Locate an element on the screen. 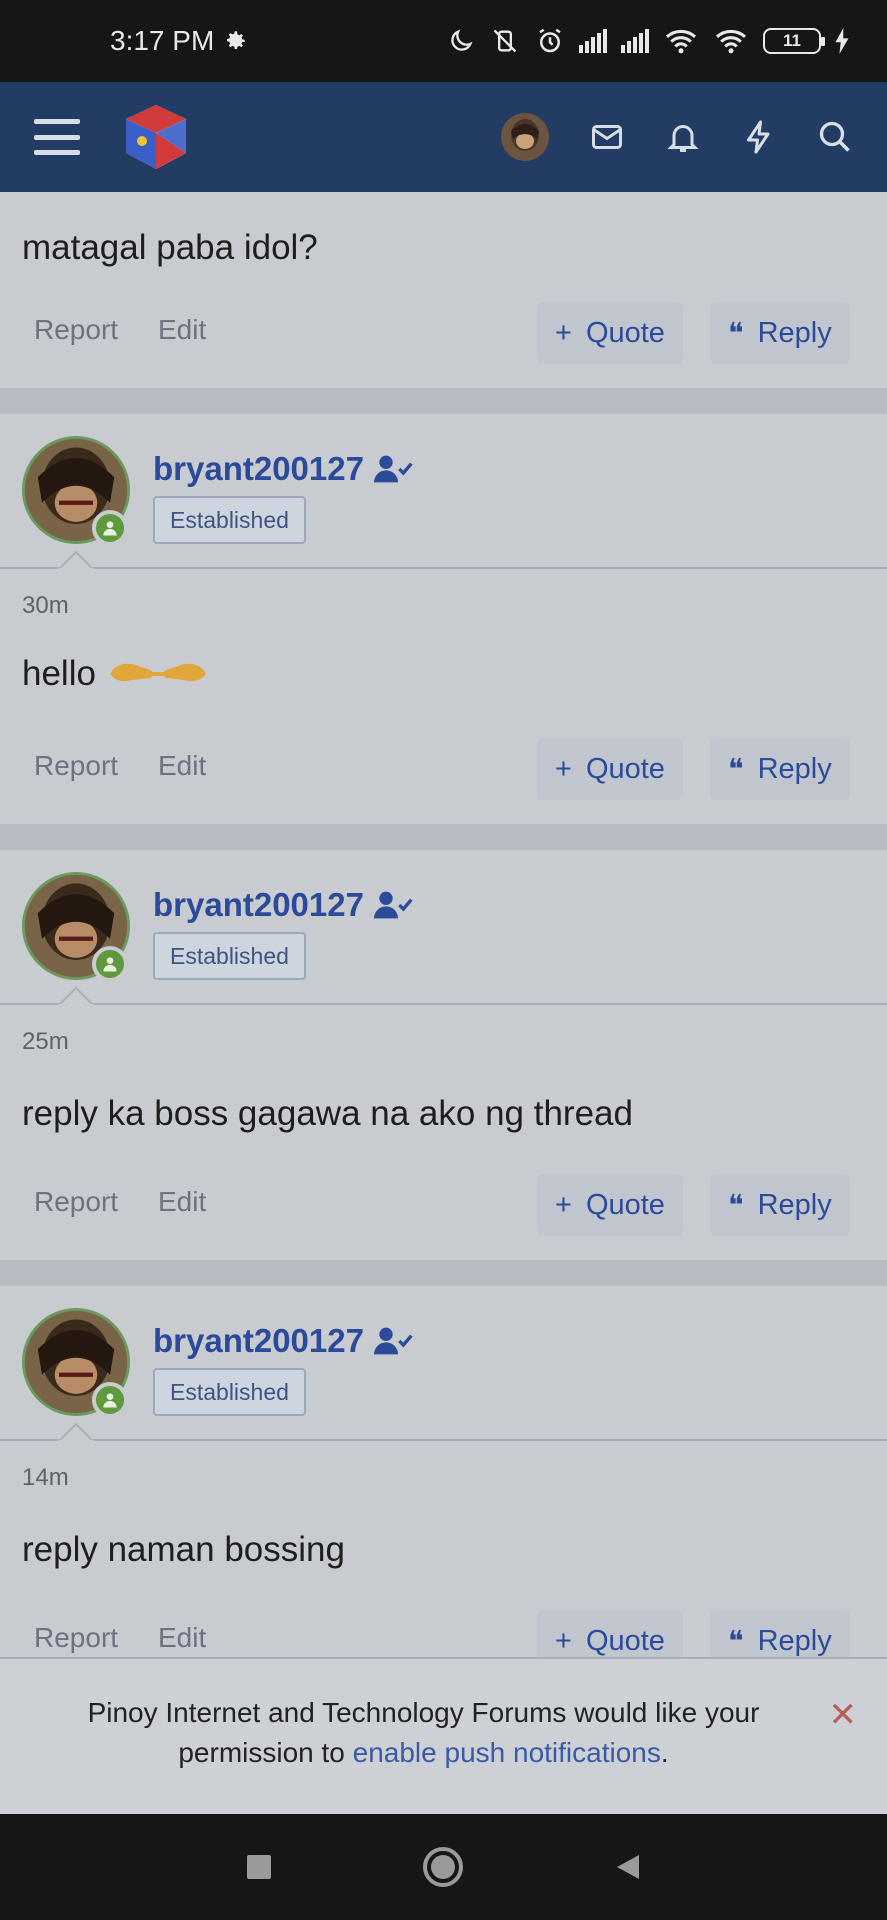  status-time: 3:17 PM is located at coordinates (162, 40).